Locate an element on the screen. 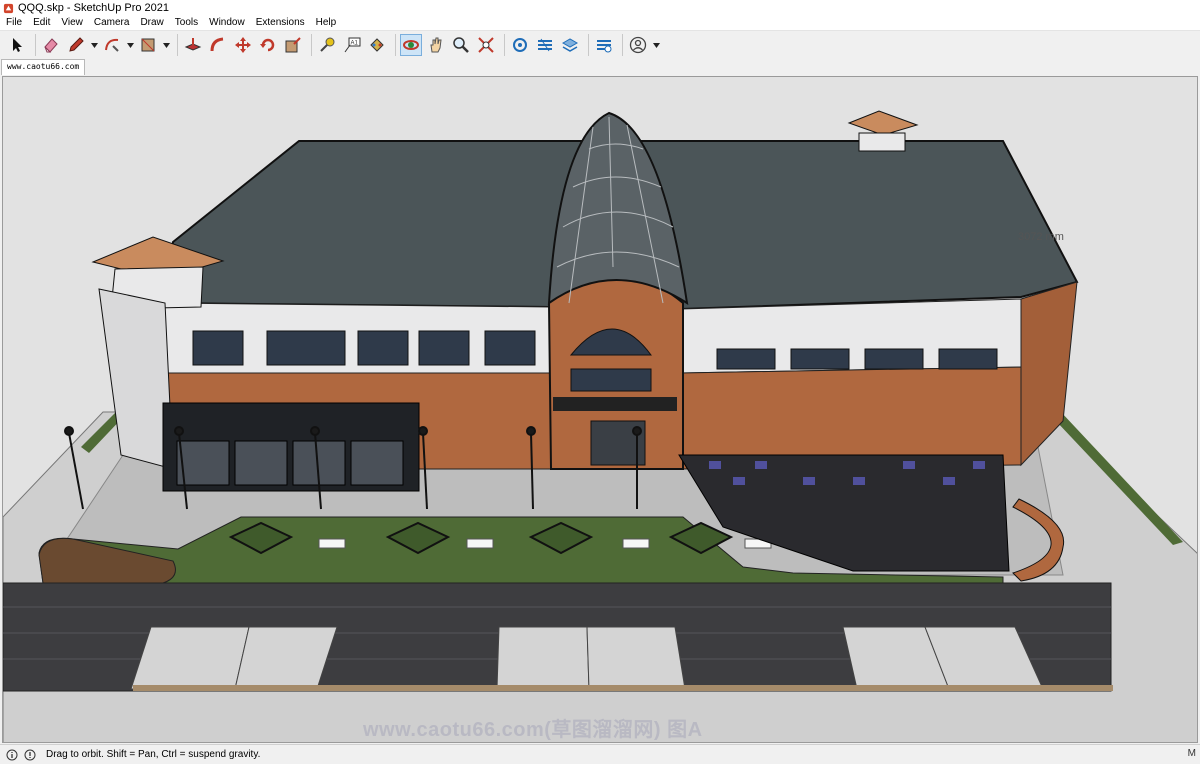 This screenshot has height=764, width=1200. follow-me-icon is located at coordinates (217, 44).